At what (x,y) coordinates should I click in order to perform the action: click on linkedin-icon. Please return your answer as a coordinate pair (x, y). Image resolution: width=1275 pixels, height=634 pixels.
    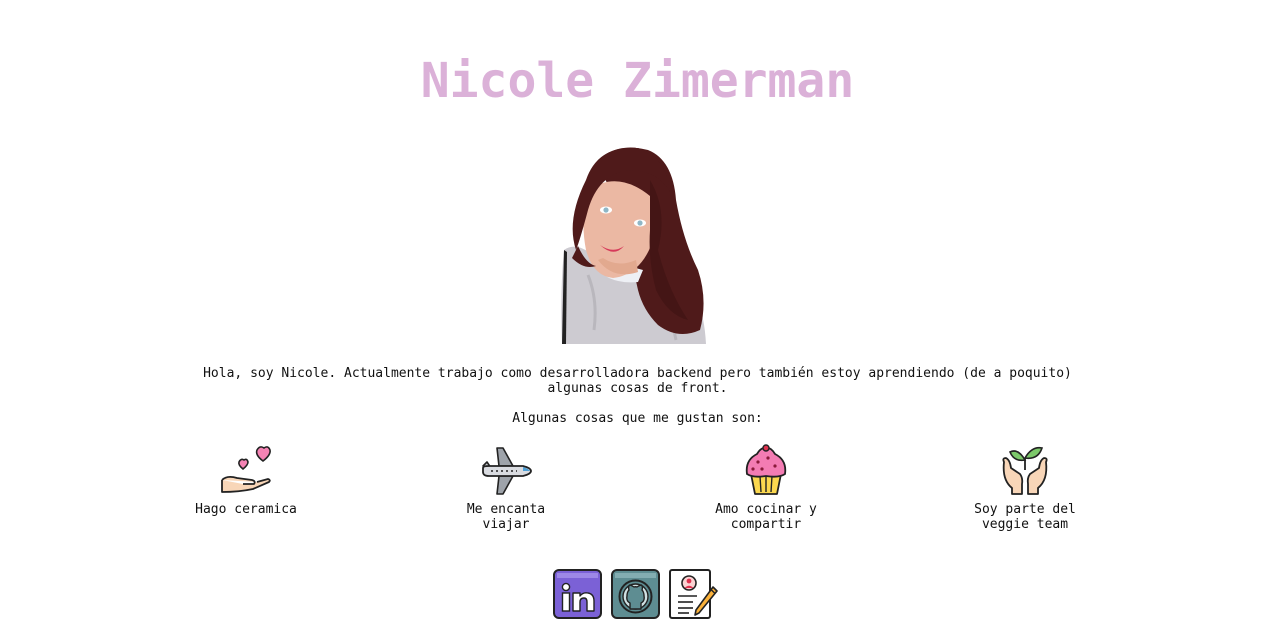
    Looking at the image, I should click on (577, 594).